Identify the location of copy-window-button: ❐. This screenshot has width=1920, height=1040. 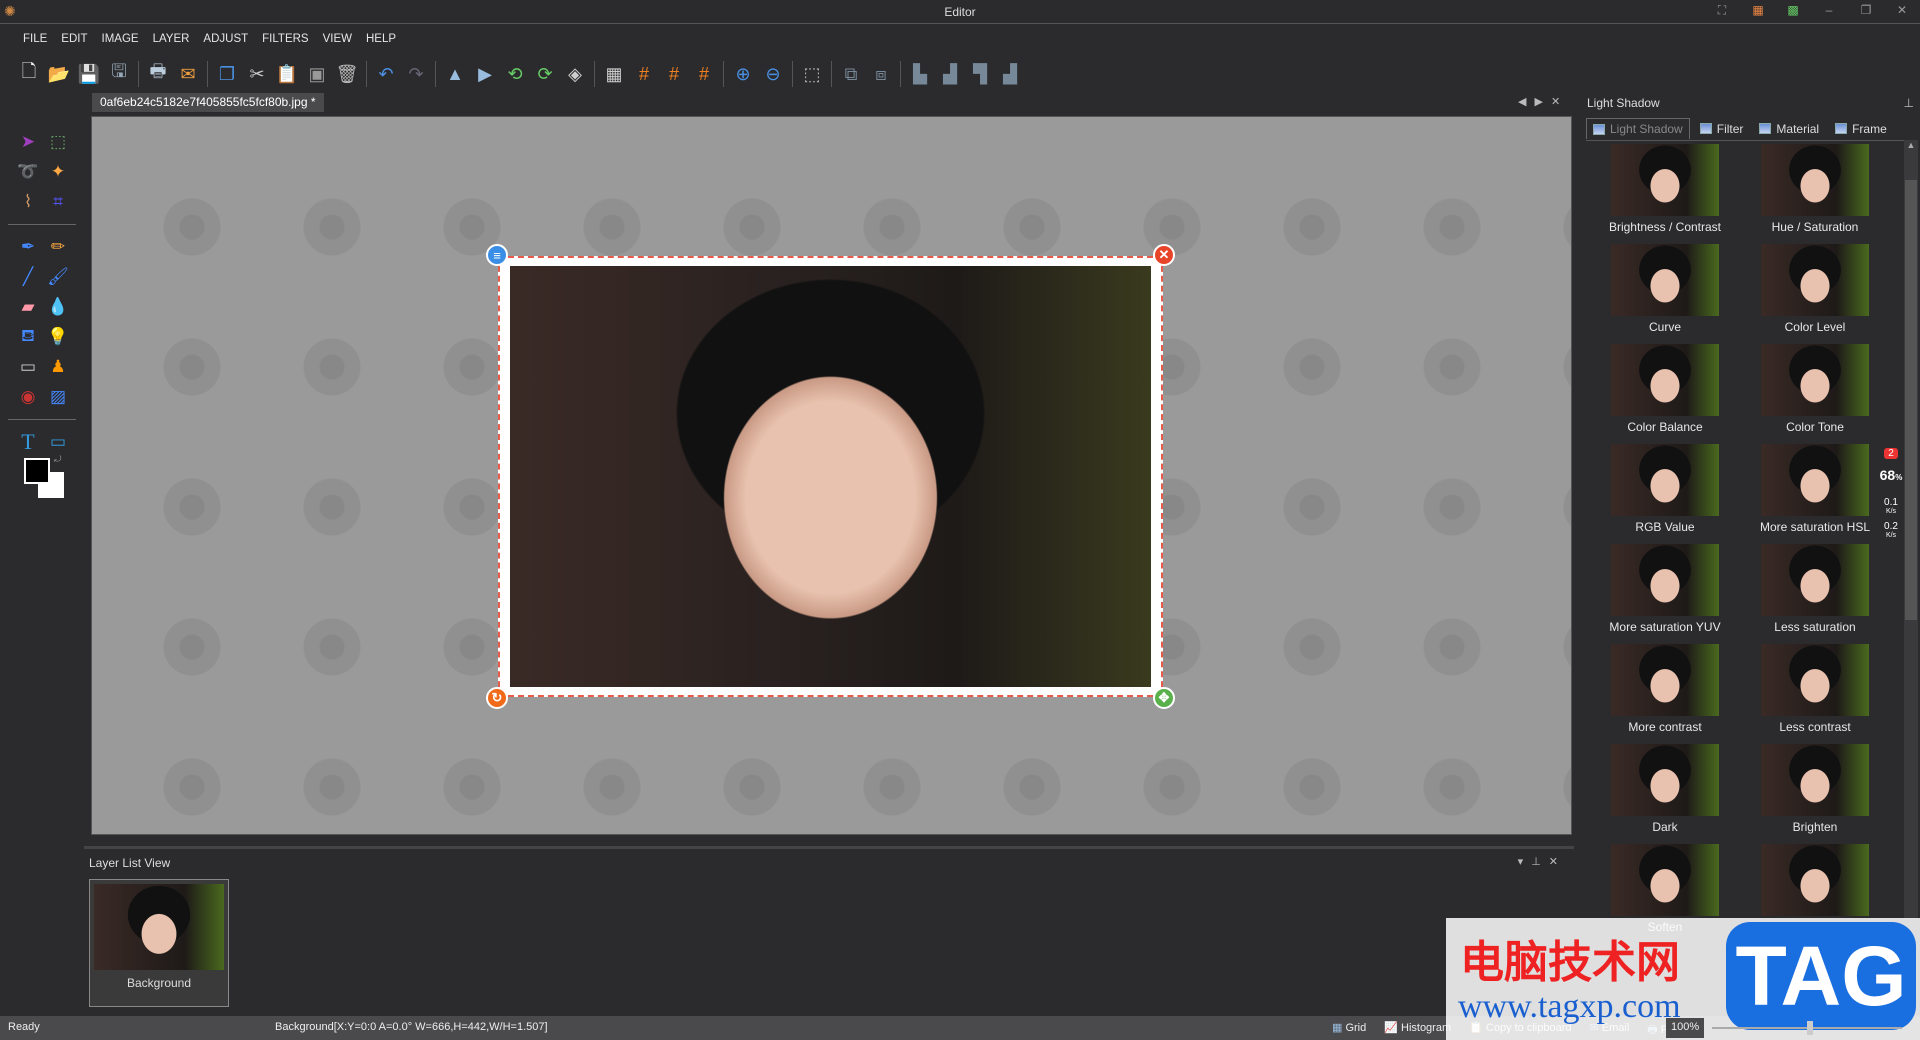
(227, 74).